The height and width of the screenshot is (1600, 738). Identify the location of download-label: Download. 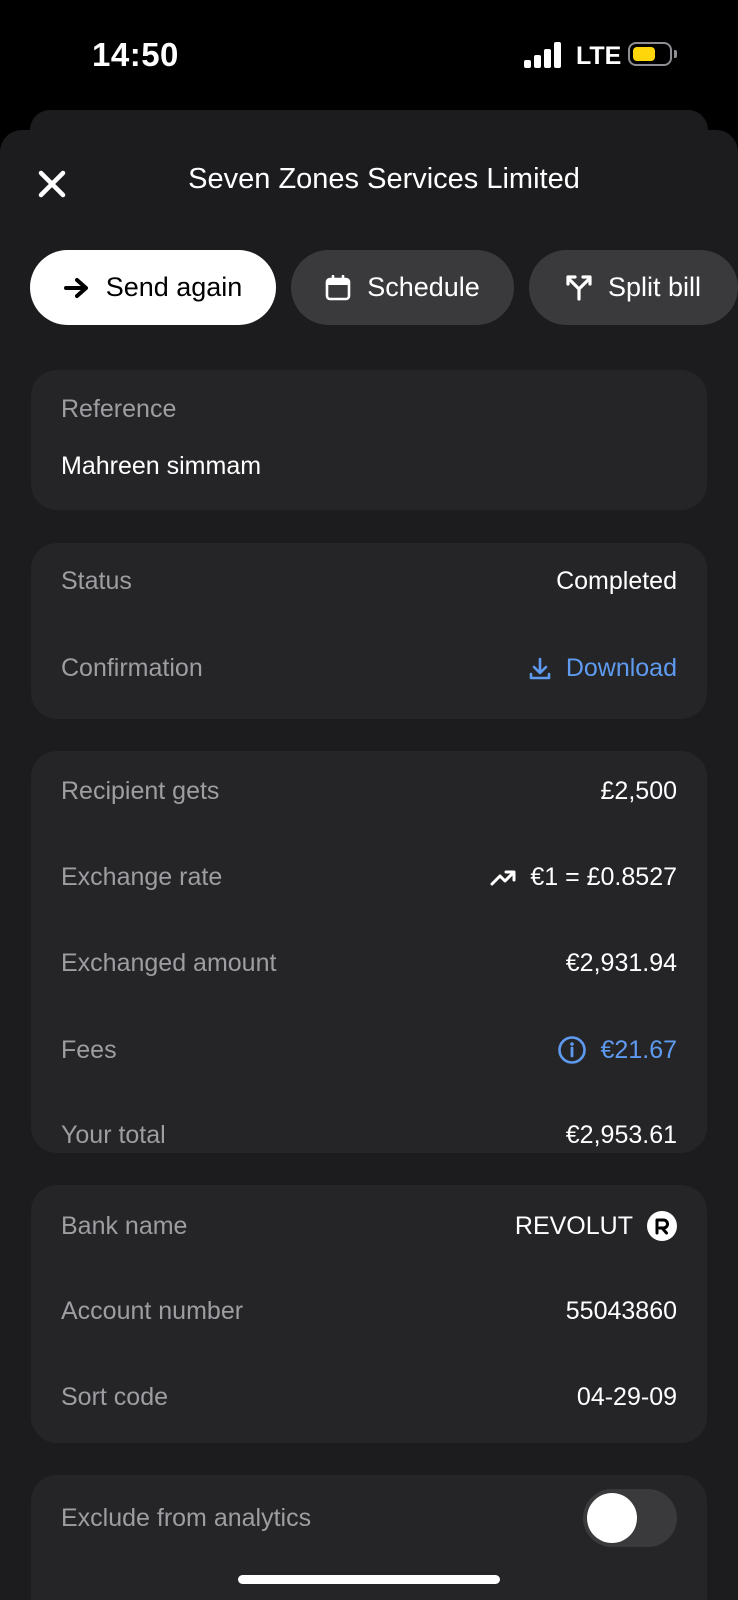
(621, 668).